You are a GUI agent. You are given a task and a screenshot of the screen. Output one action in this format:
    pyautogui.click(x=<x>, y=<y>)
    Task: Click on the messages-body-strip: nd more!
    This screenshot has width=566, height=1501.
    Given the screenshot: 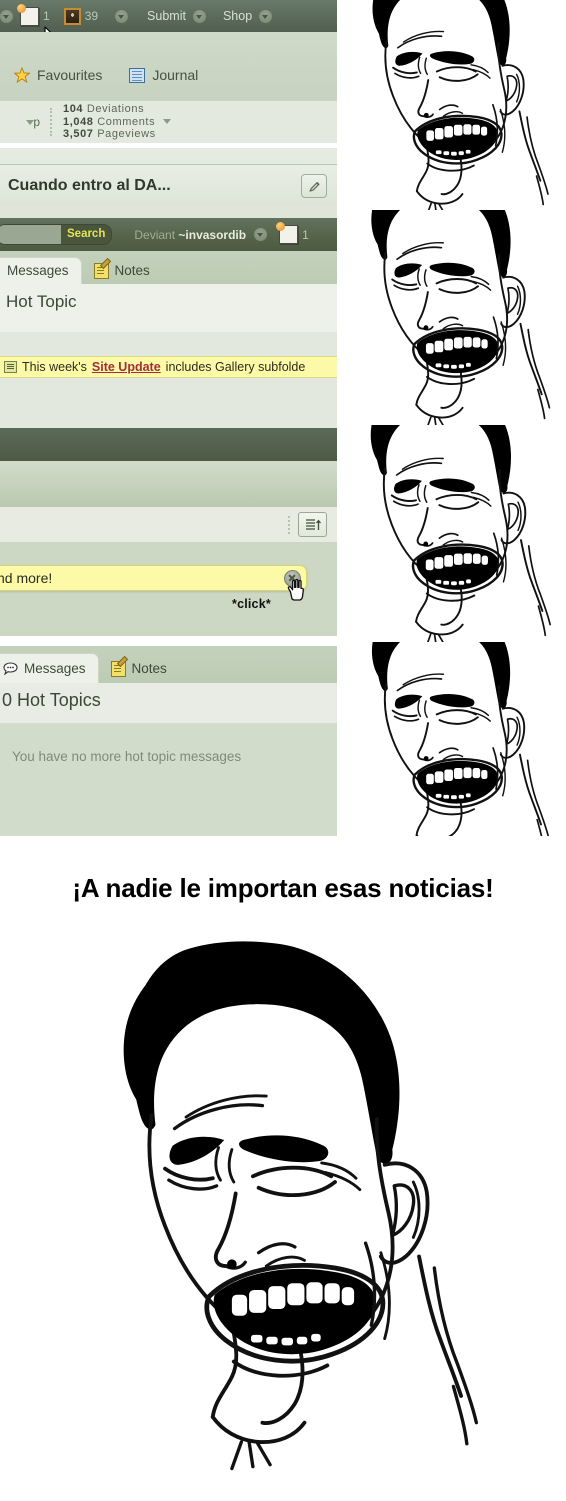 What is the action you would take?
    pyautogui.click(x=168, y=589)
    